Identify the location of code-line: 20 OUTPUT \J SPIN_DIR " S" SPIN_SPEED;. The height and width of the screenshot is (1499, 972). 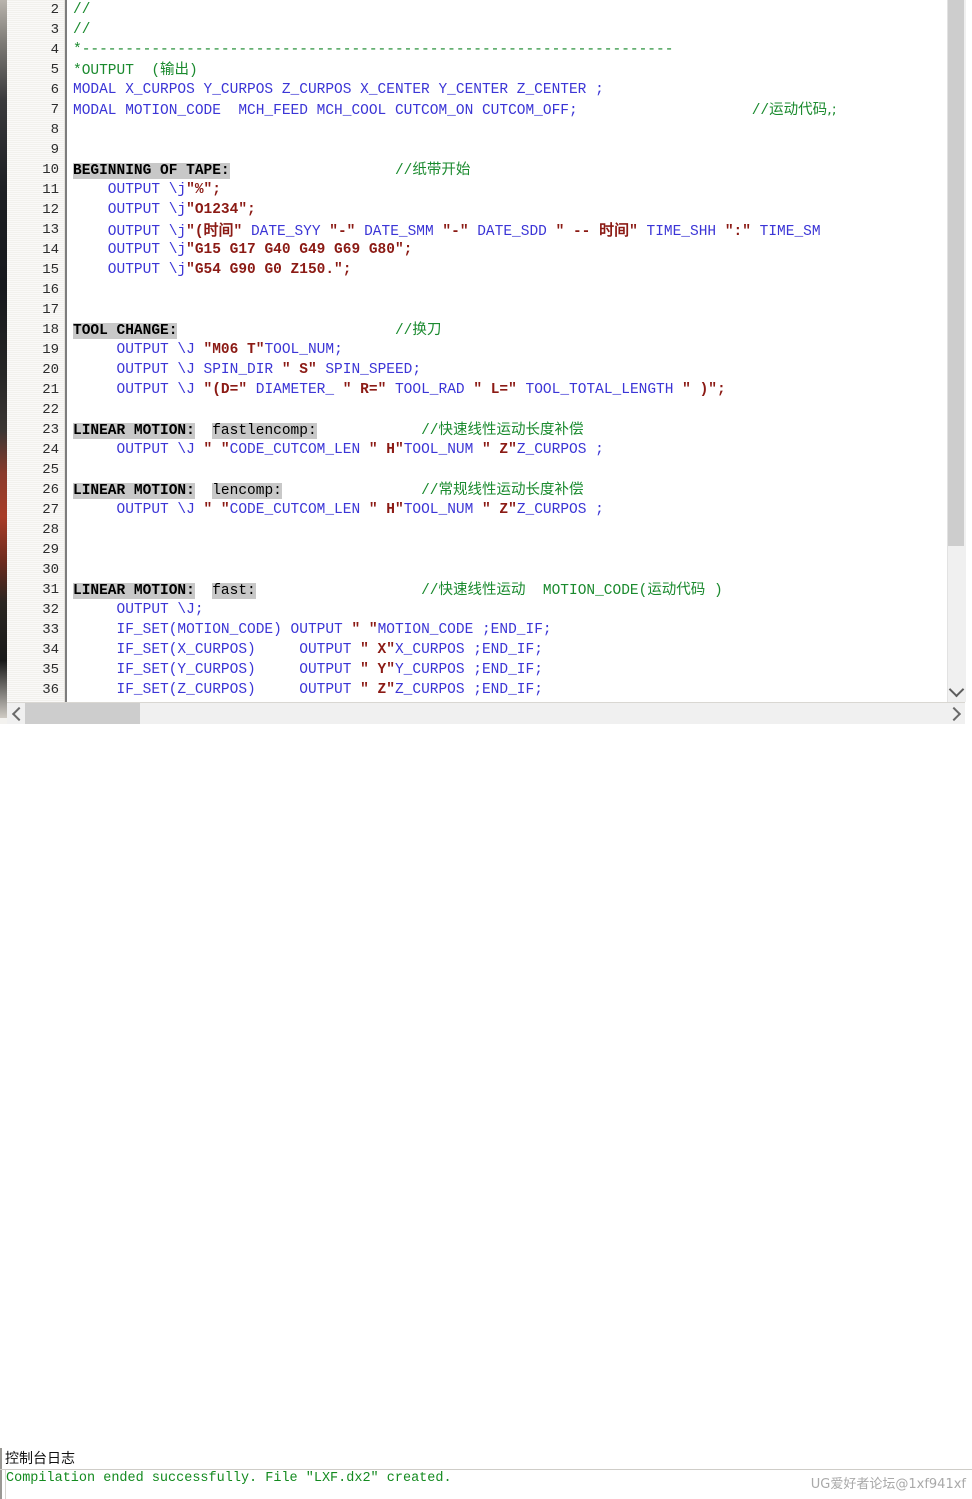
(481, 370).